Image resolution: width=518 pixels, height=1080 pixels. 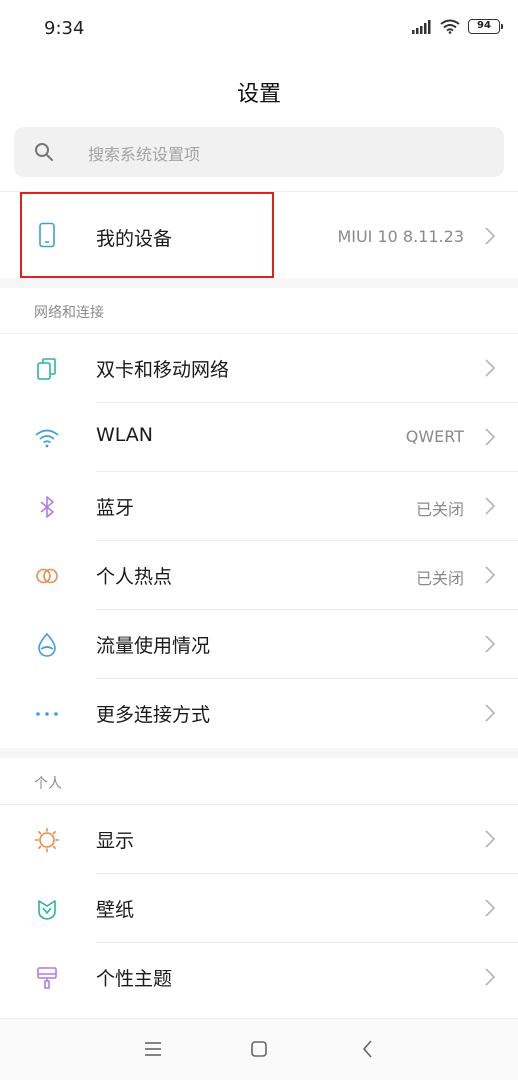 What do you see at coordinates (47, 840) in the screenshot?
I see `display-icon` at bounding box center [47, 840].